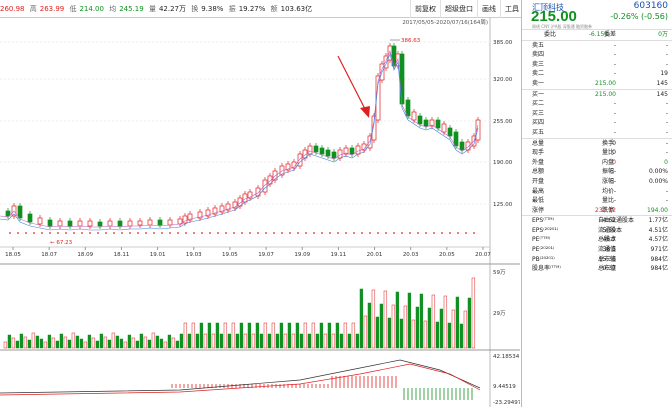 This screenshot has height=407, width=672. What do you see at coordinates (597, 211) in the screenshot?
I see `stat-row: 涨停 237.12 跌停 194.00` at bounding box center [597, 211].